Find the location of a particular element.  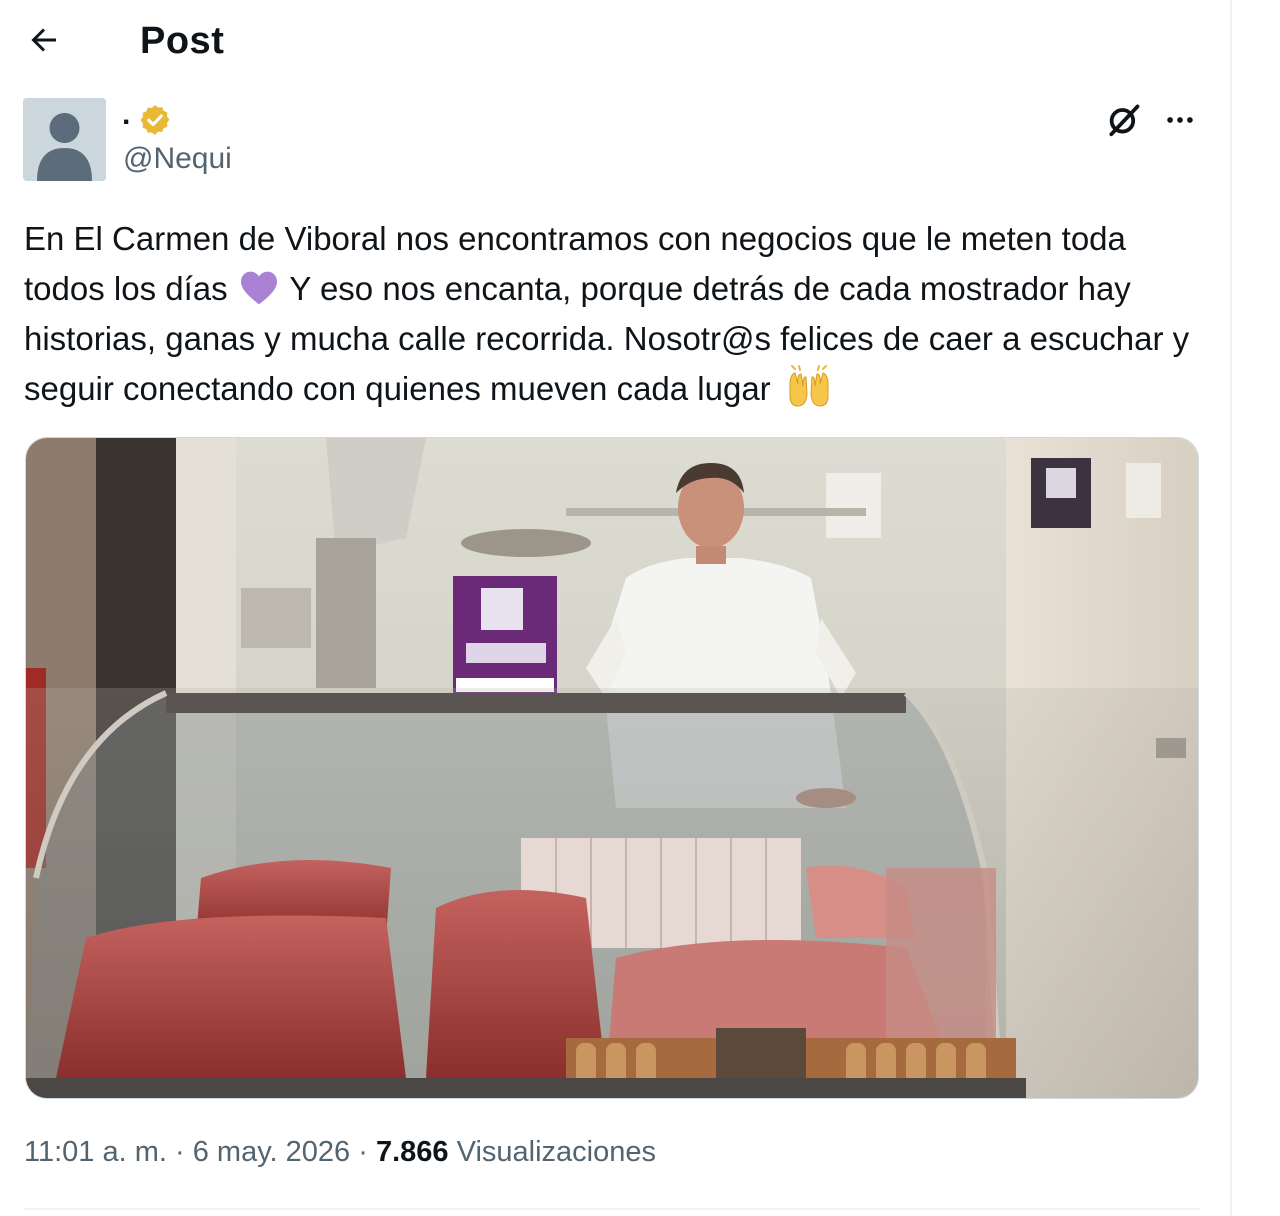

page-header: Post is located at coordinates (615, 43).